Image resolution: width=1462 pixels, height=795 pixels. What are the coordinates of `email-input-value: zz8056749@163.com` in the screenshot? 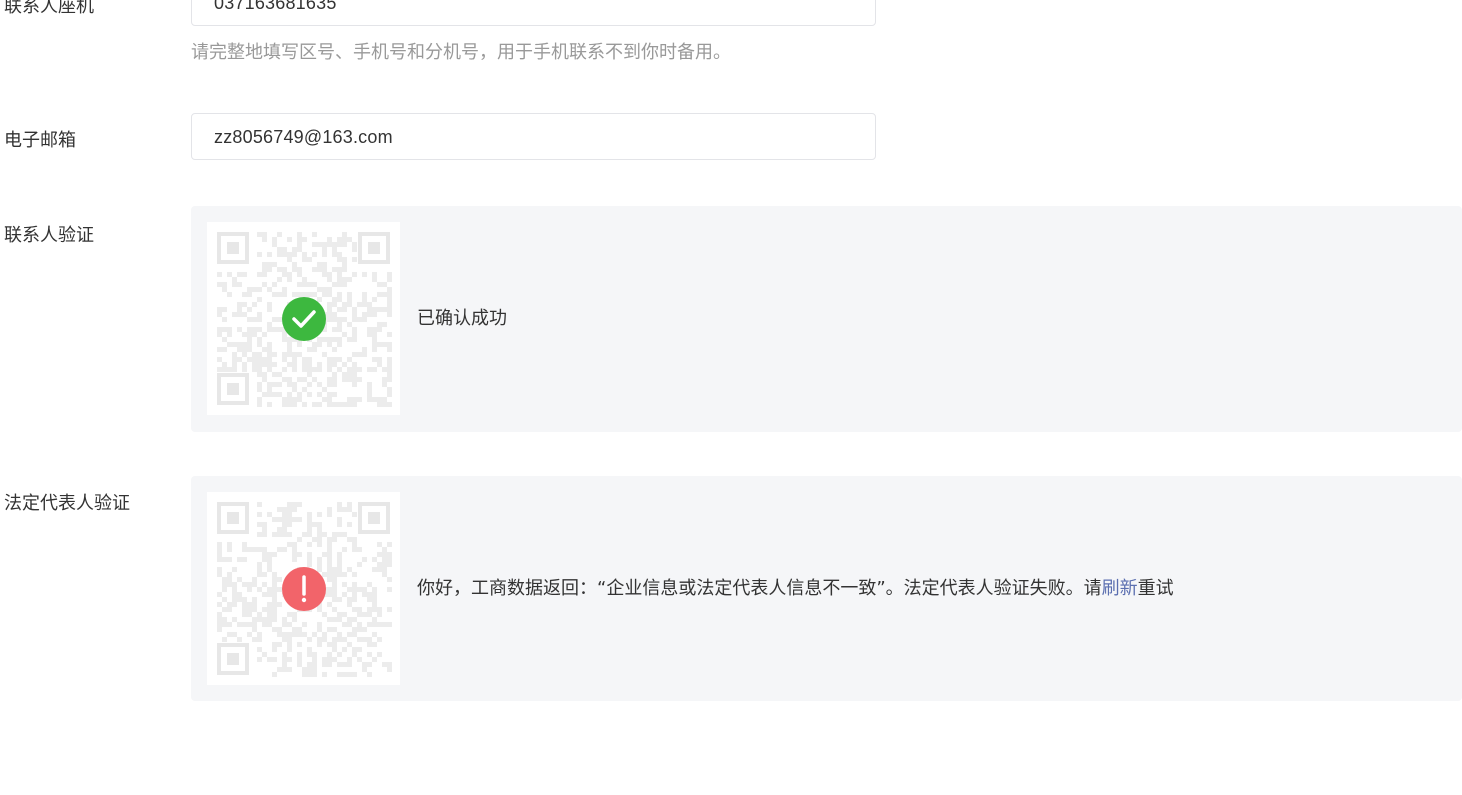 It's located at (303, 137).